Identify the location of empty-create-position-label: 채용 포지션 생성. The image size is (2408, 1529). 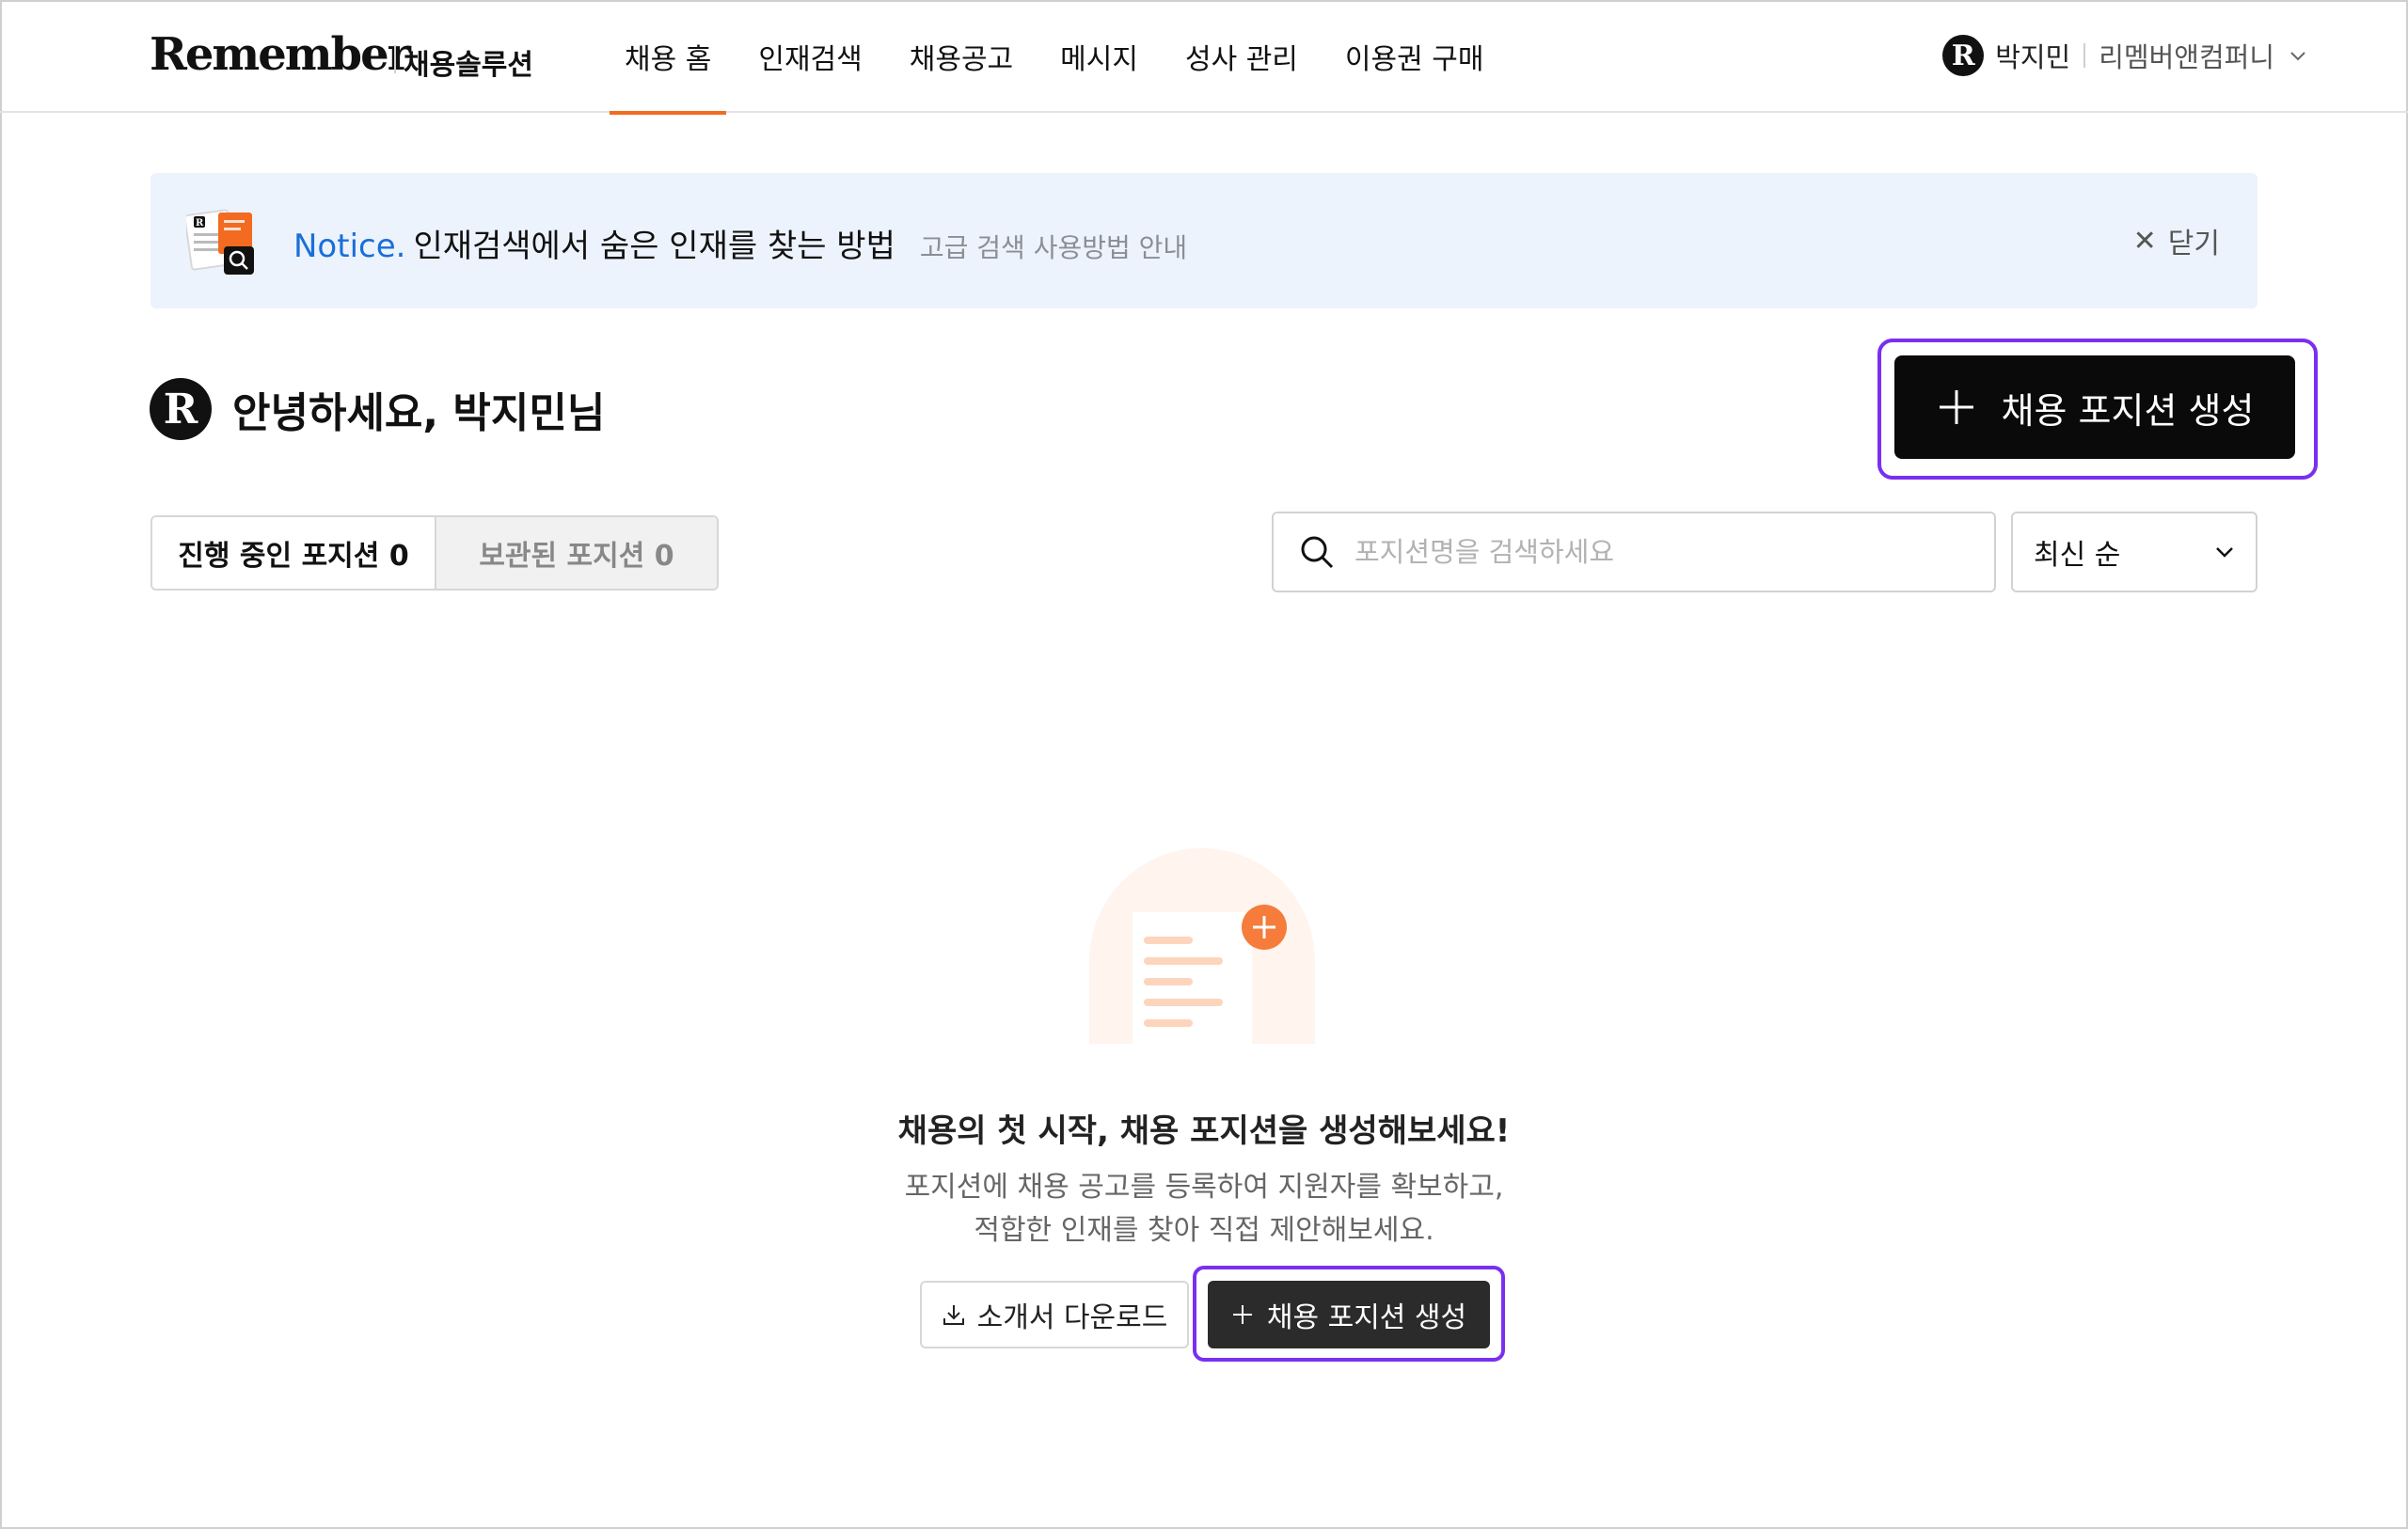
(1367, 1318).